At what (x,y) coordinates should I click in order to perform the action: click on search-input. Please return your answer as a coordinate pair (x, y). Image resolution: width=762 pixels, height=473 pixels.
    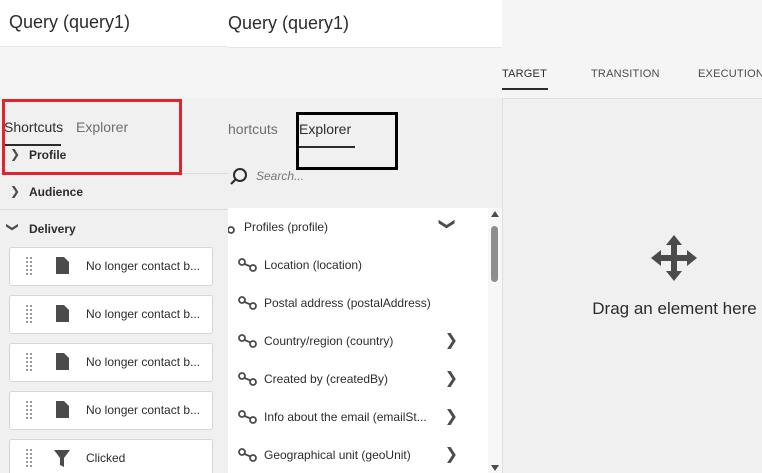
    Looking at the image, I should click on (356, 176).